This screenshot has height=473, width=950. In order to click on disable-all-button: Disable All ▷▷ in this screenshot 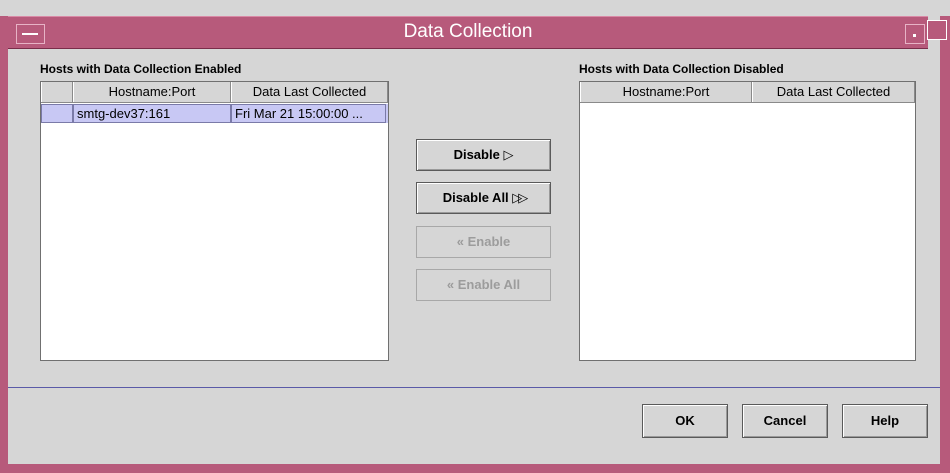, I will do `click(483, 198)`.